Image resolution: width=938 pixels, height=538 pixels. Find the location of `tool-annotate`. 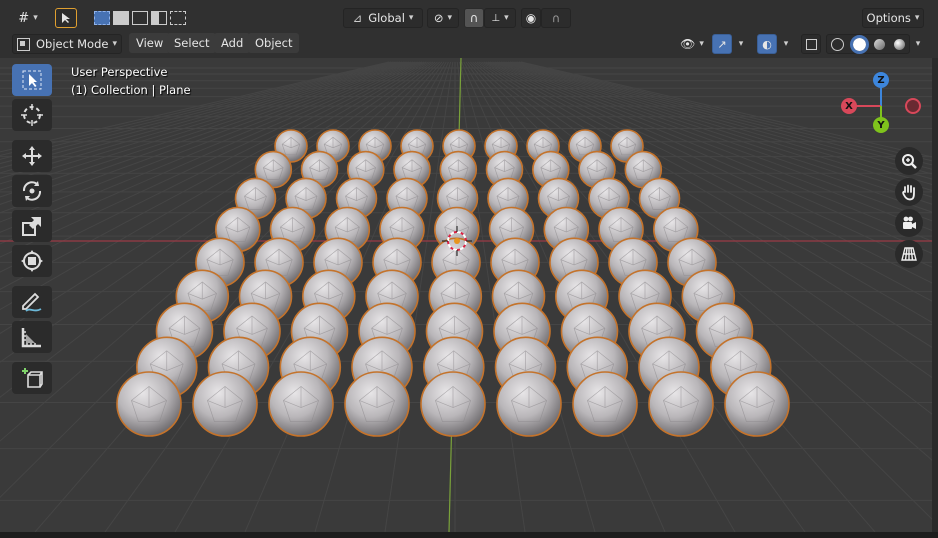

tool-annotate is located at coordinates (32, 302).